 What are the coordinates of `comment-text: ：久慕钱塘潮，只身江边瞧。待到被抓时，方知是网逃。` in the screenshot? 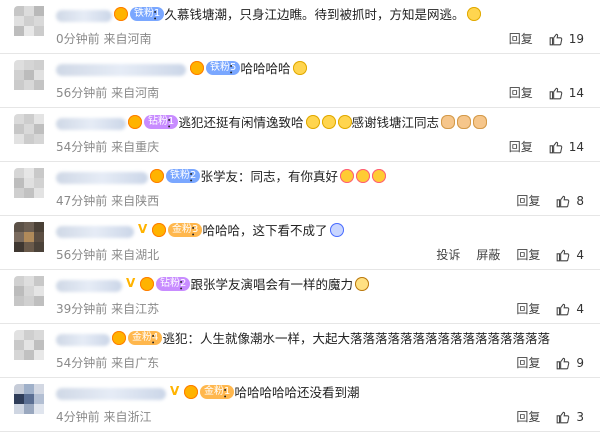 It's located at (316, 13).